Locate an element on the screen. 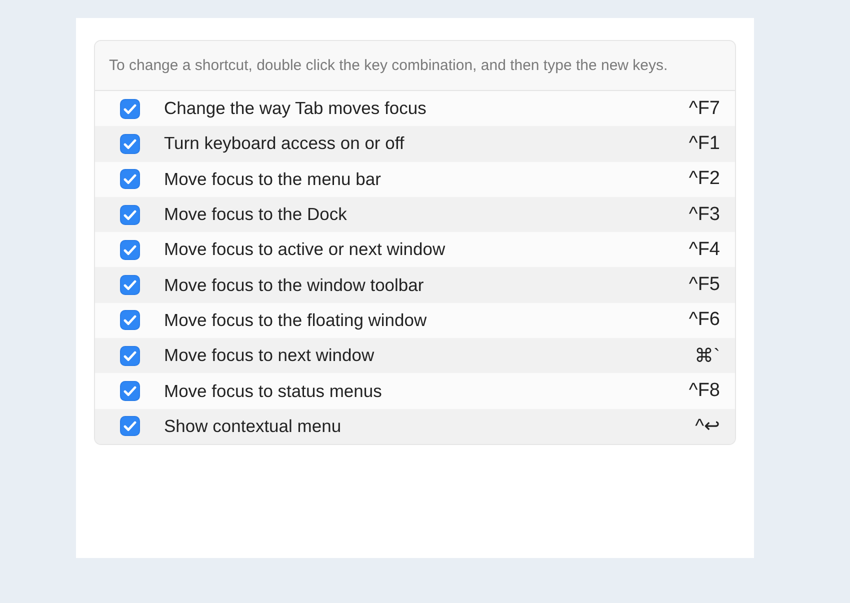  shortcut-label: Change the way Tab moves focus is located at coordinates (296, 109).